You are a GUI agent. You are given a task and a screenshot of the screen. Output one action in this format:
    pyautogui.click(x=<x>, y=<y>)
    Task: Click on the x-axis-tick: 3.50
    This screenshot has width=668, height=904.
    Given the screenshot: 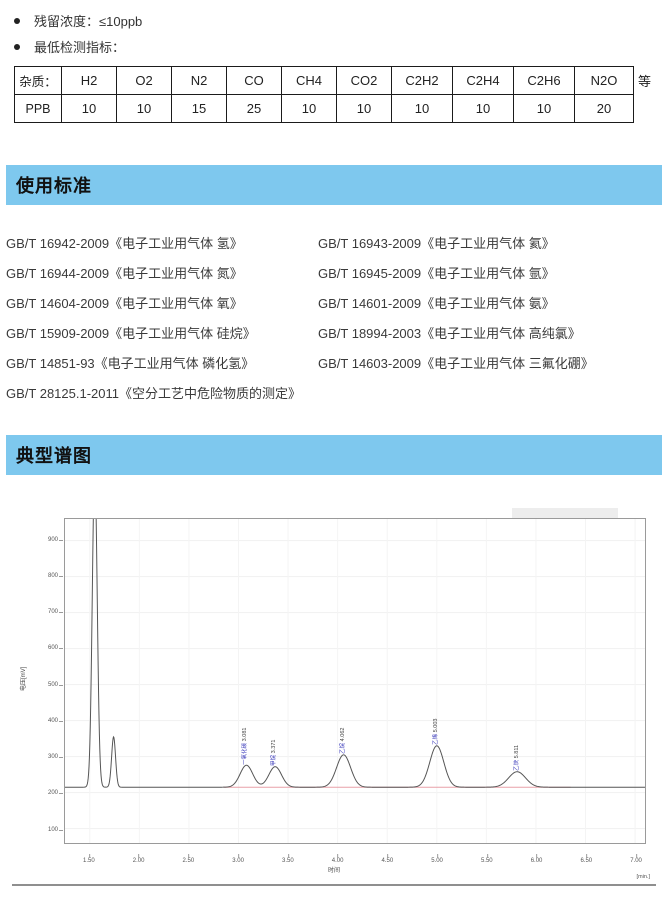 What is the action you would take?
    pyautogui.click(x=288, y=859)
    